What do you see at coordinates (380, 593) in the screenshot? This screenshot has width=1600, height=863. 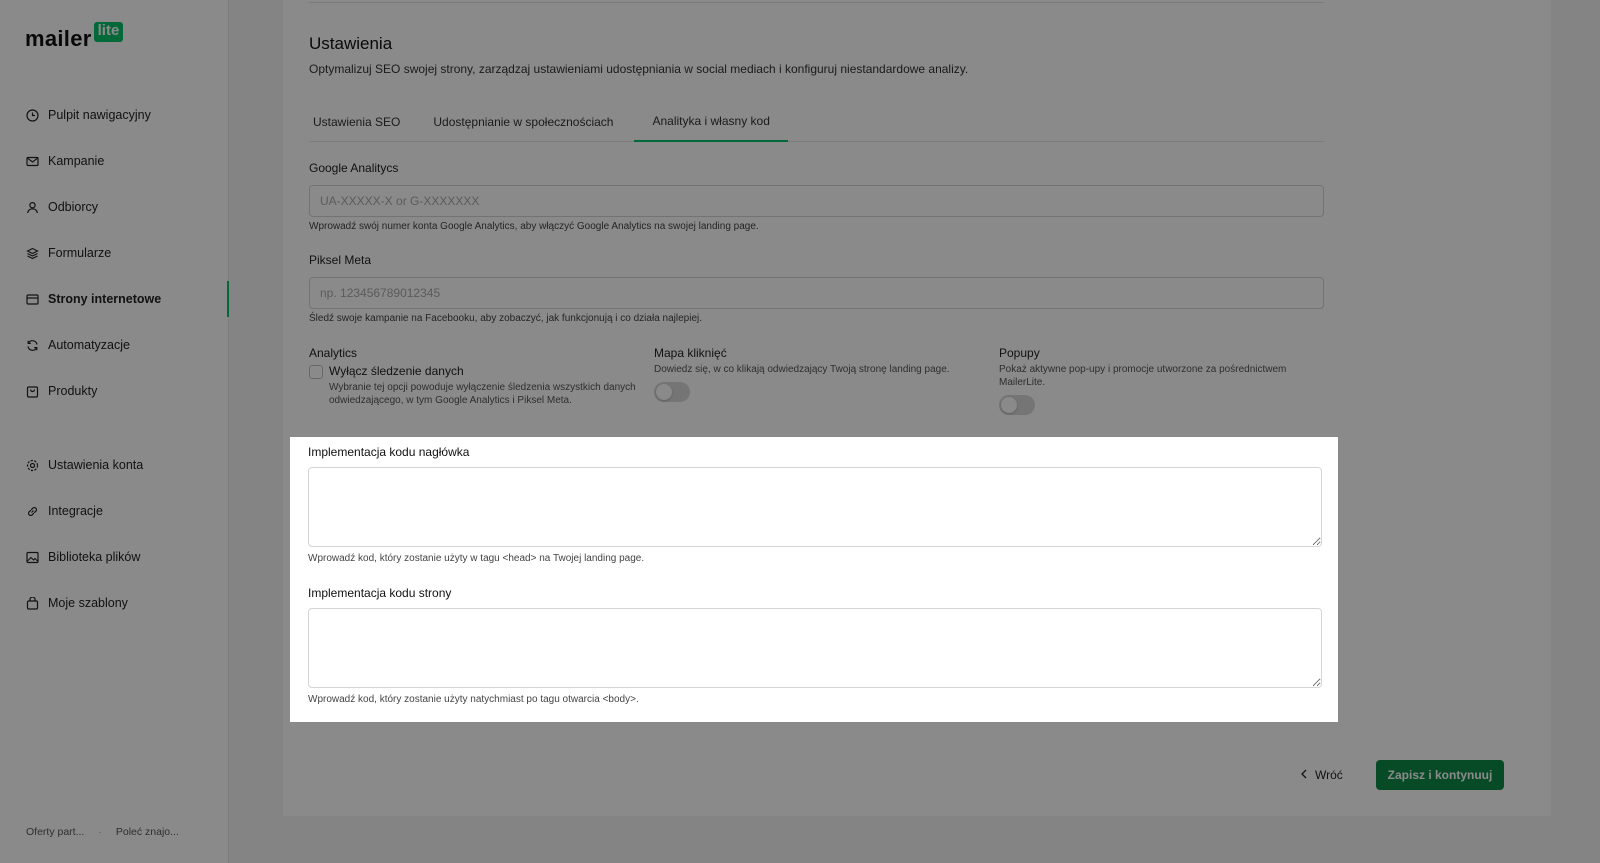 I see `body-code-label: Implementacja kodu strony` at bounding box center [380, 593].